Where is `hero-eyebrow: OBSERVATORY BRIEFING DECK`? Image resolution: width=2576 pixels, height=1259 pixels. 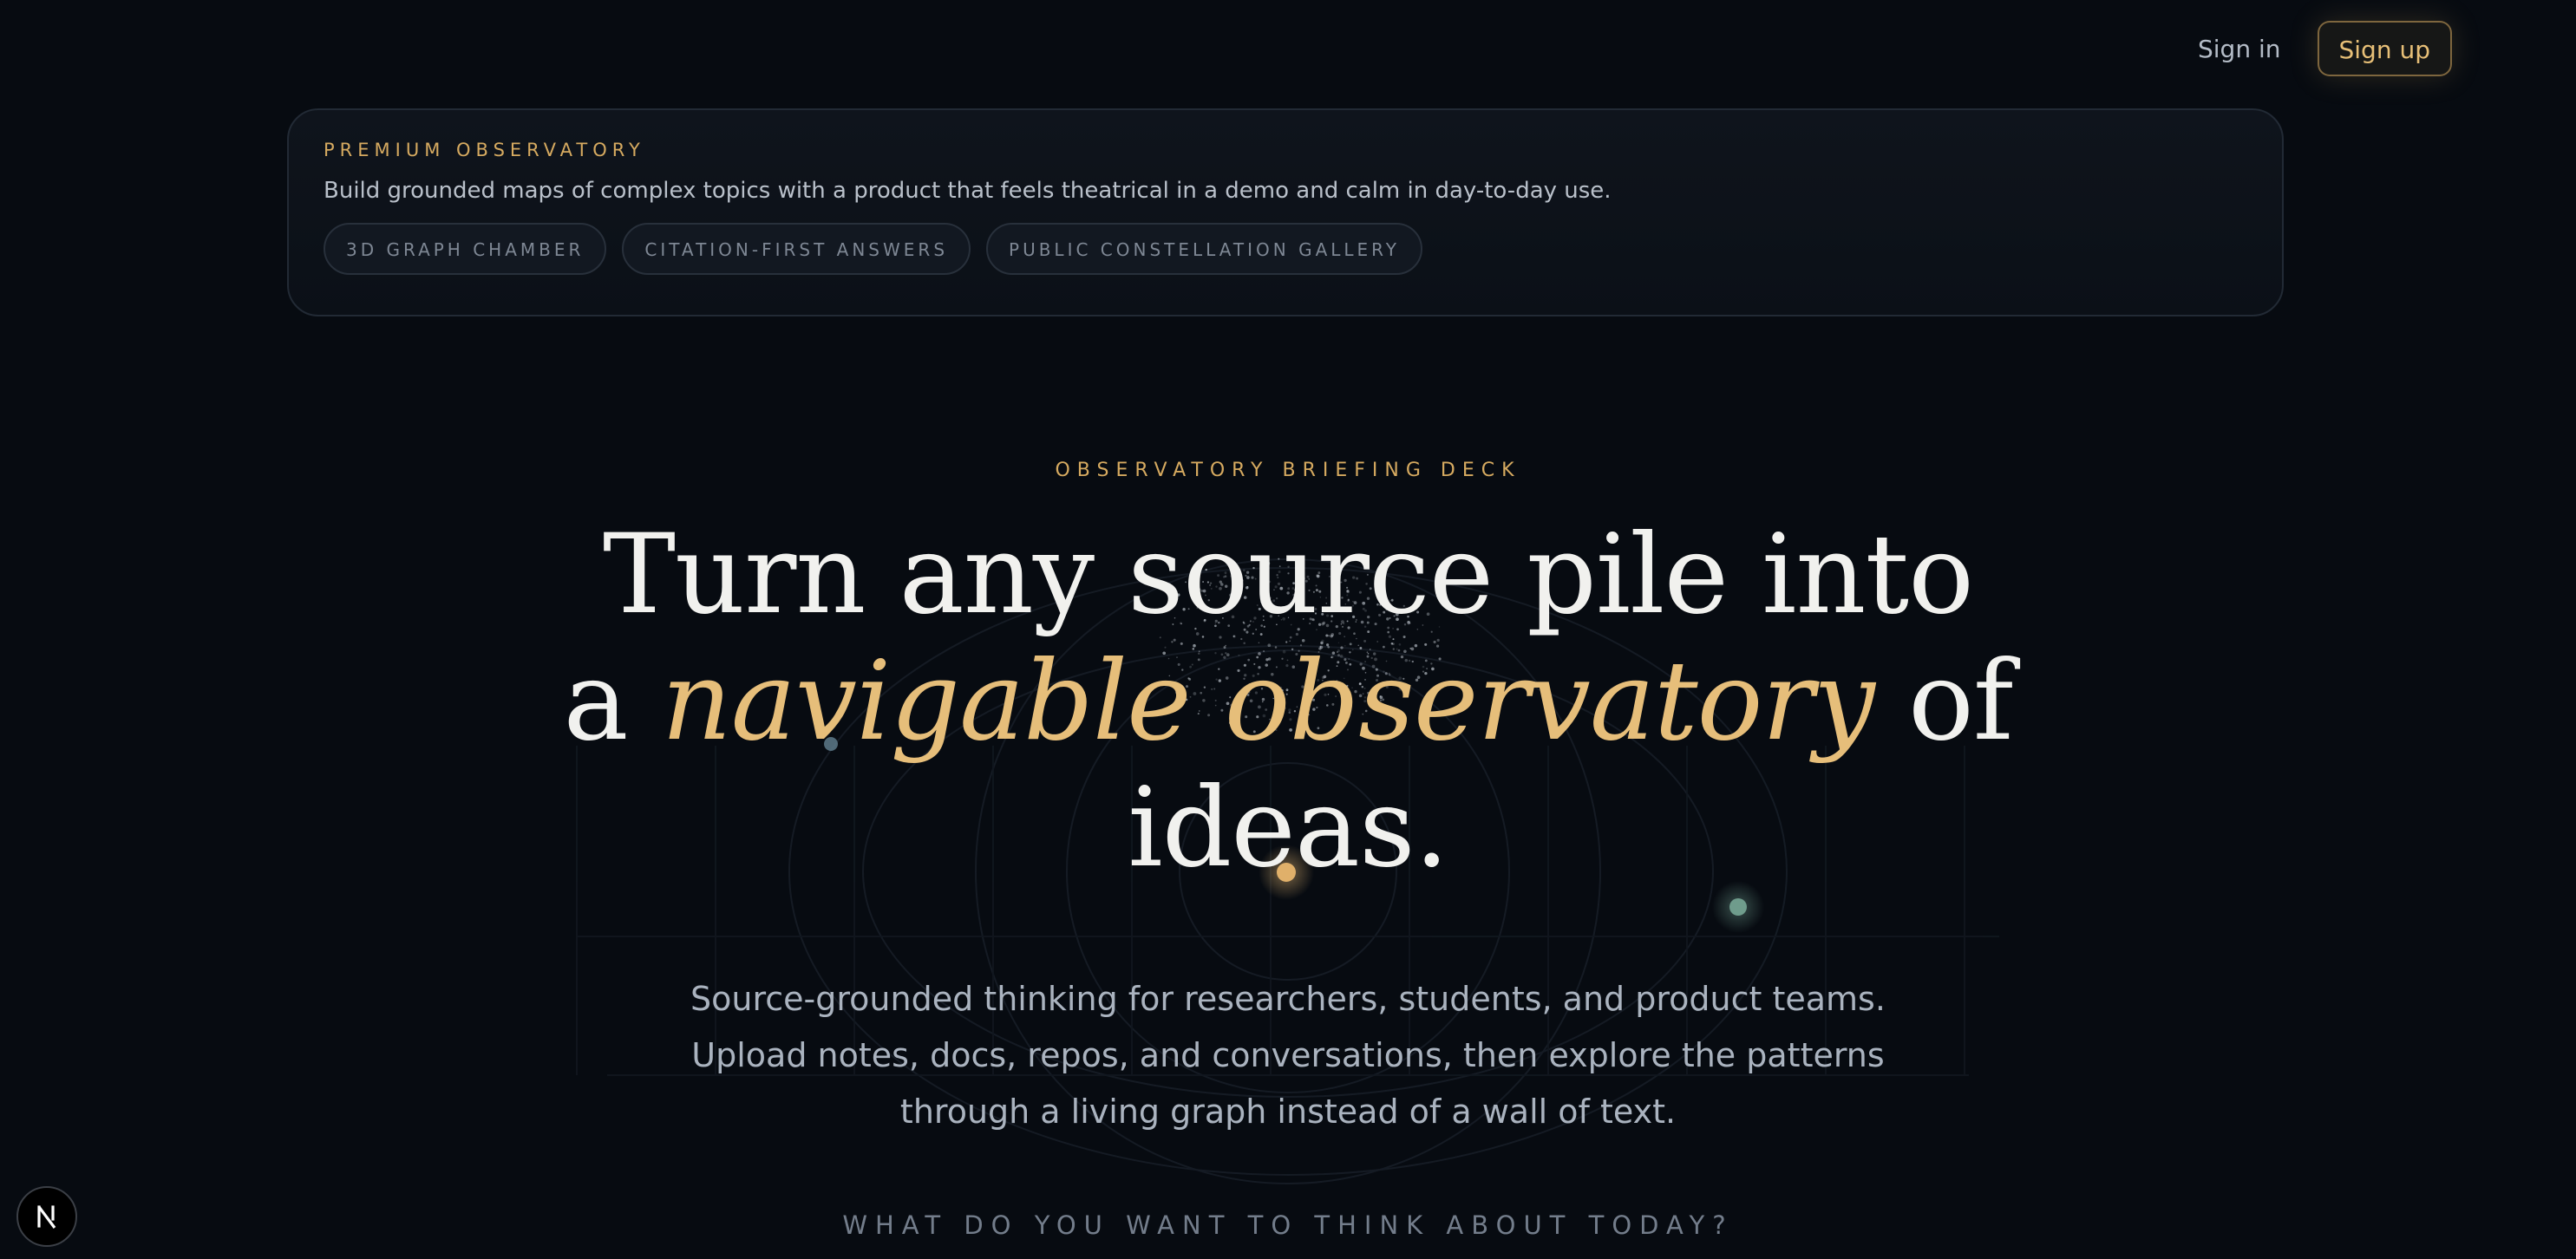 hero-eyebrow: OBSERVATORY BRIEFING DECK is located at coordinates (1288, 470).